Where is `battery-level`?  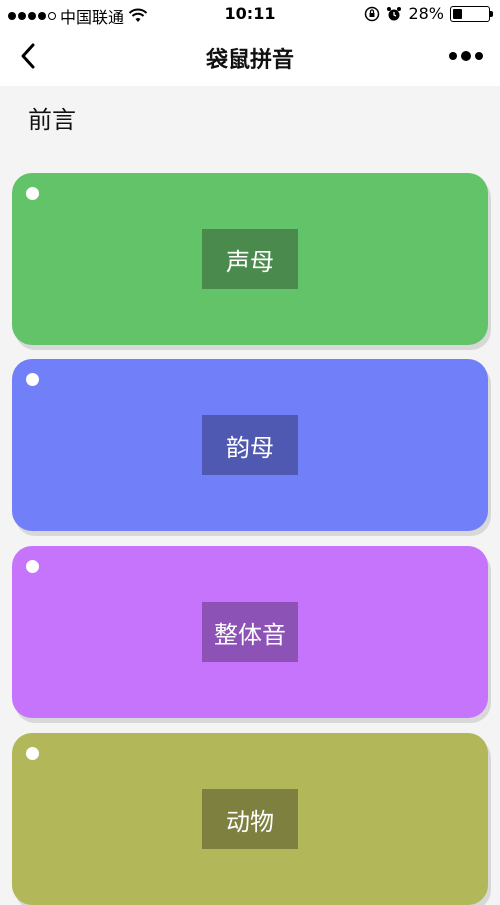
battery-level is located at coordinates (457, 13).